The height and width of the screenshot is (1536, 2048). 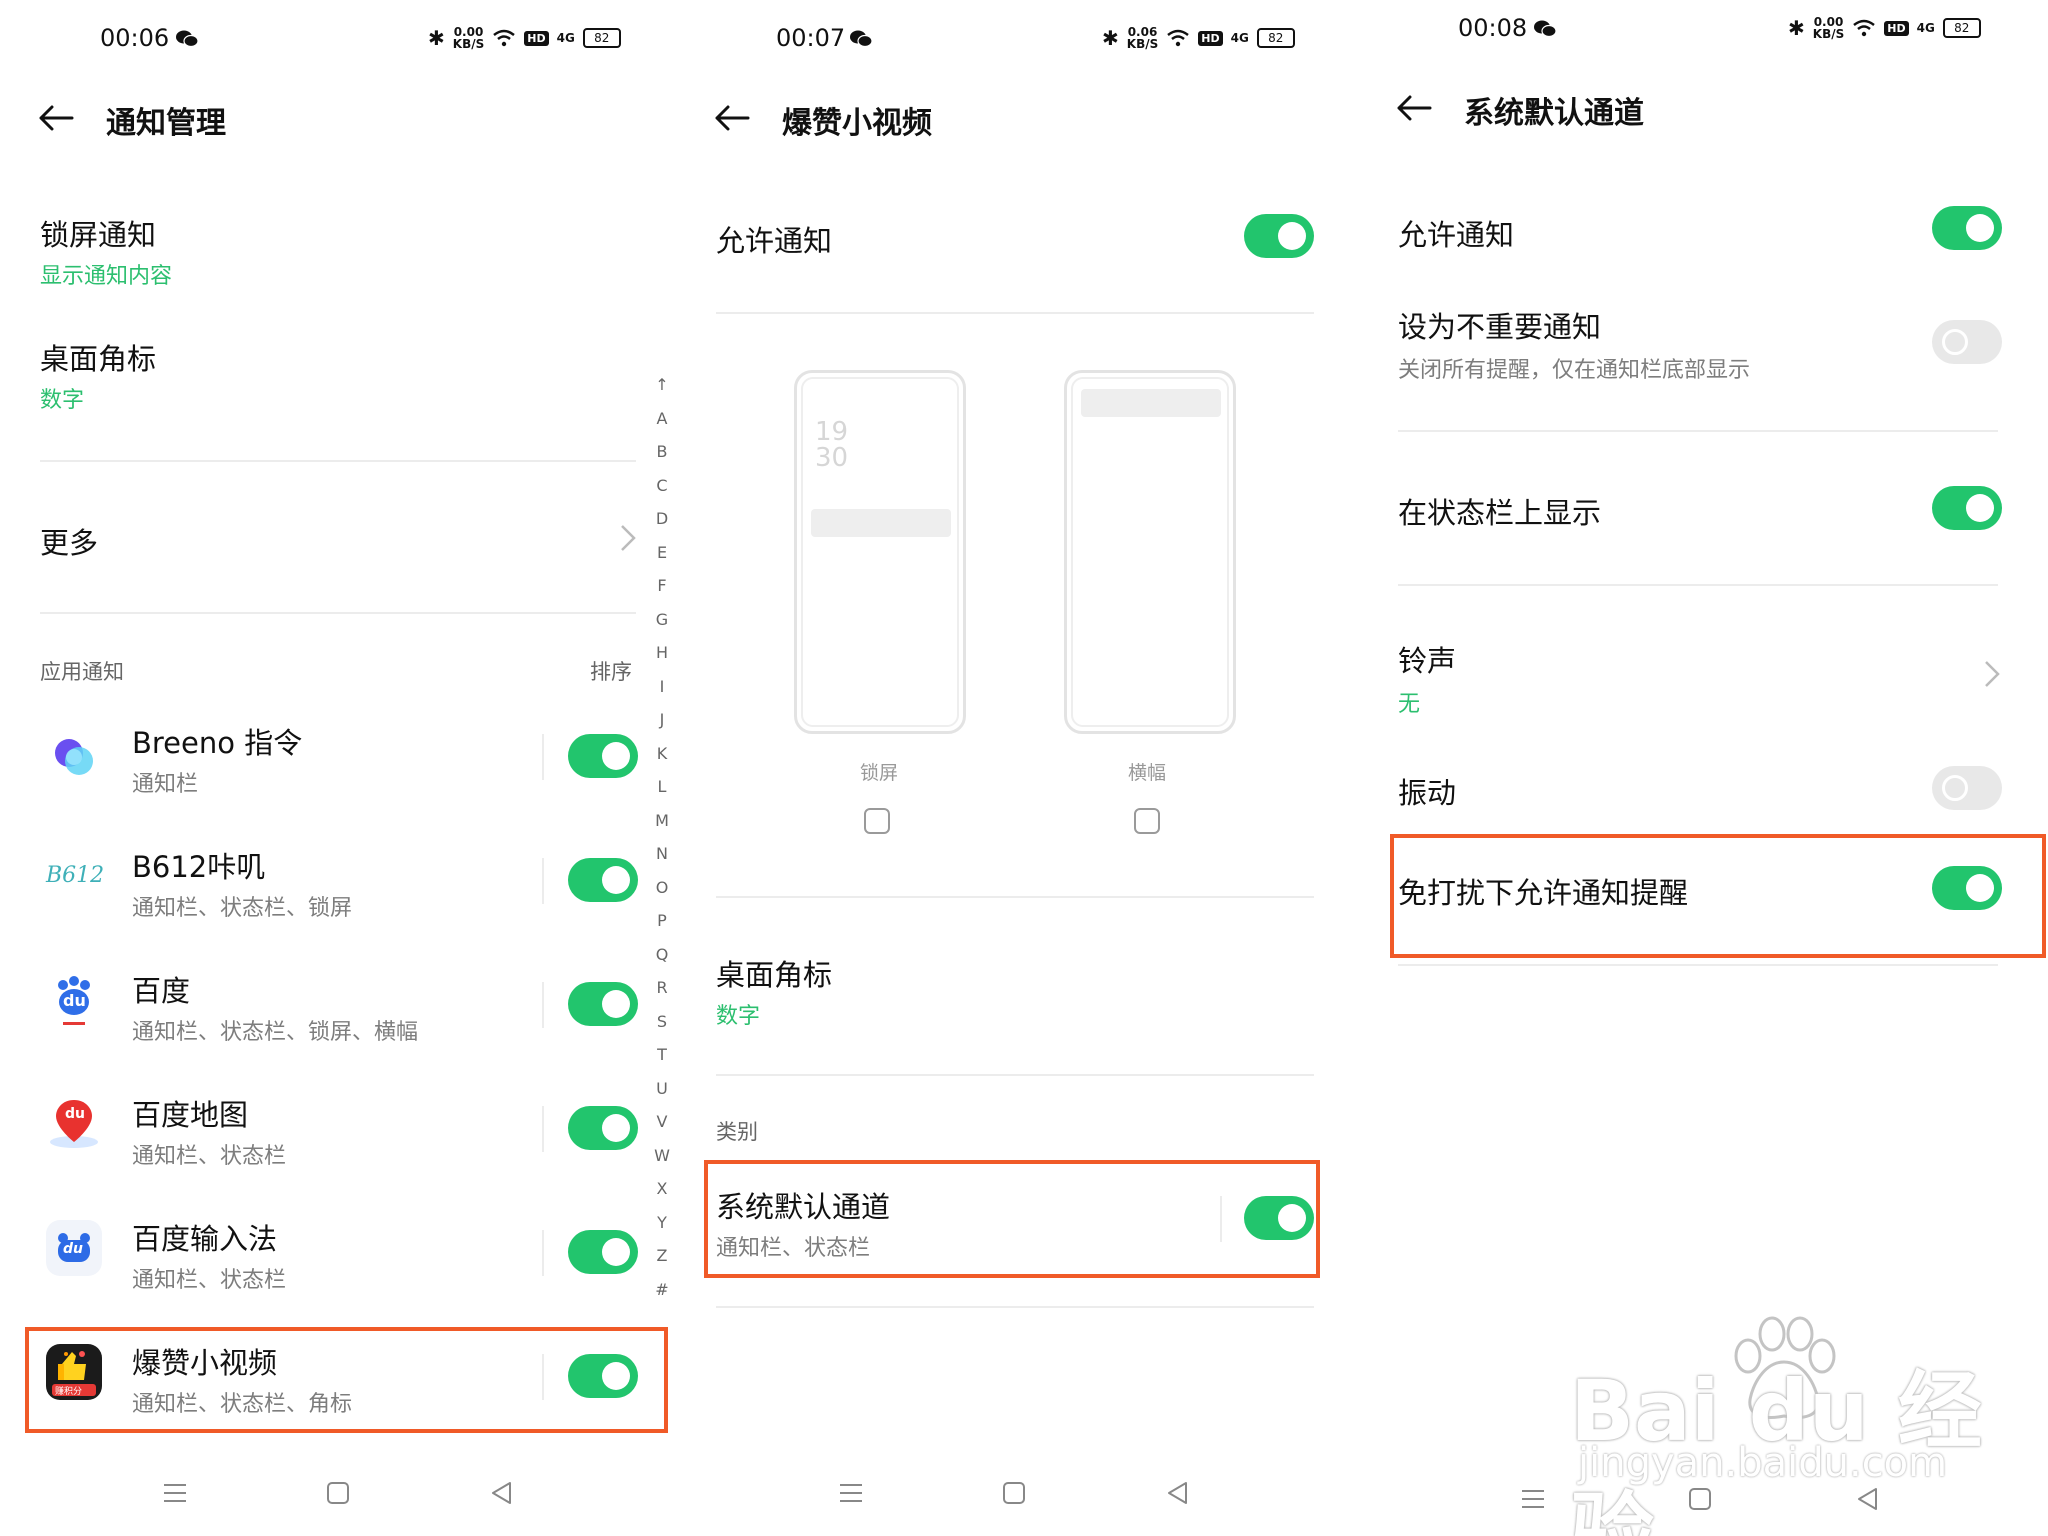 What do you see at coordinates (662, 1256) in the screenshot?
I see `alphabet-index-letter: Z` at bounding box center [662, 1256].